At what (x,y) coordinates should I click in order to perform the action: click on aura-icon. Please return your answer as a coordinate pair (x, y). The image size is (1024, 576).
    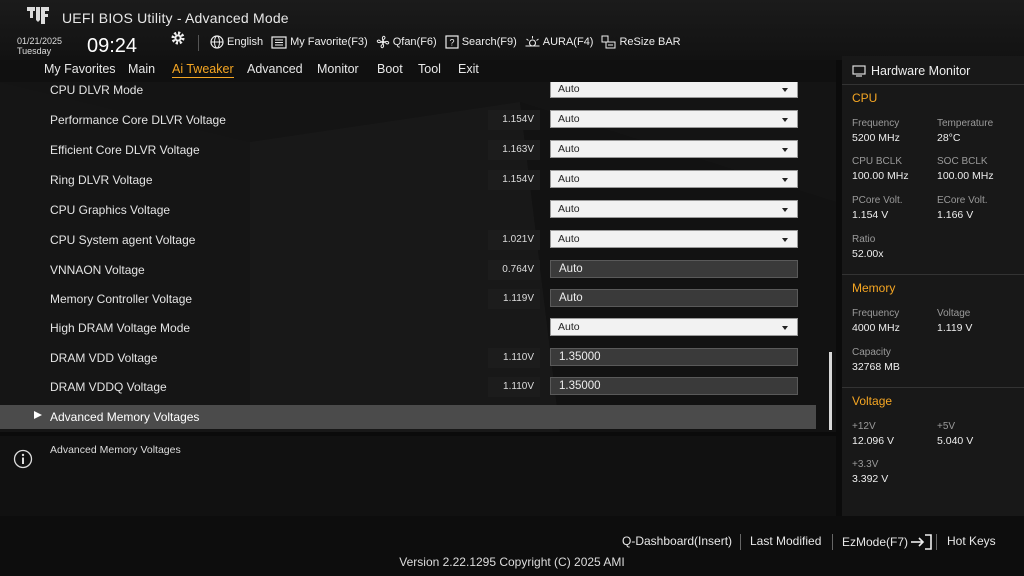
    Looking at the image, I should click on (532, 41).